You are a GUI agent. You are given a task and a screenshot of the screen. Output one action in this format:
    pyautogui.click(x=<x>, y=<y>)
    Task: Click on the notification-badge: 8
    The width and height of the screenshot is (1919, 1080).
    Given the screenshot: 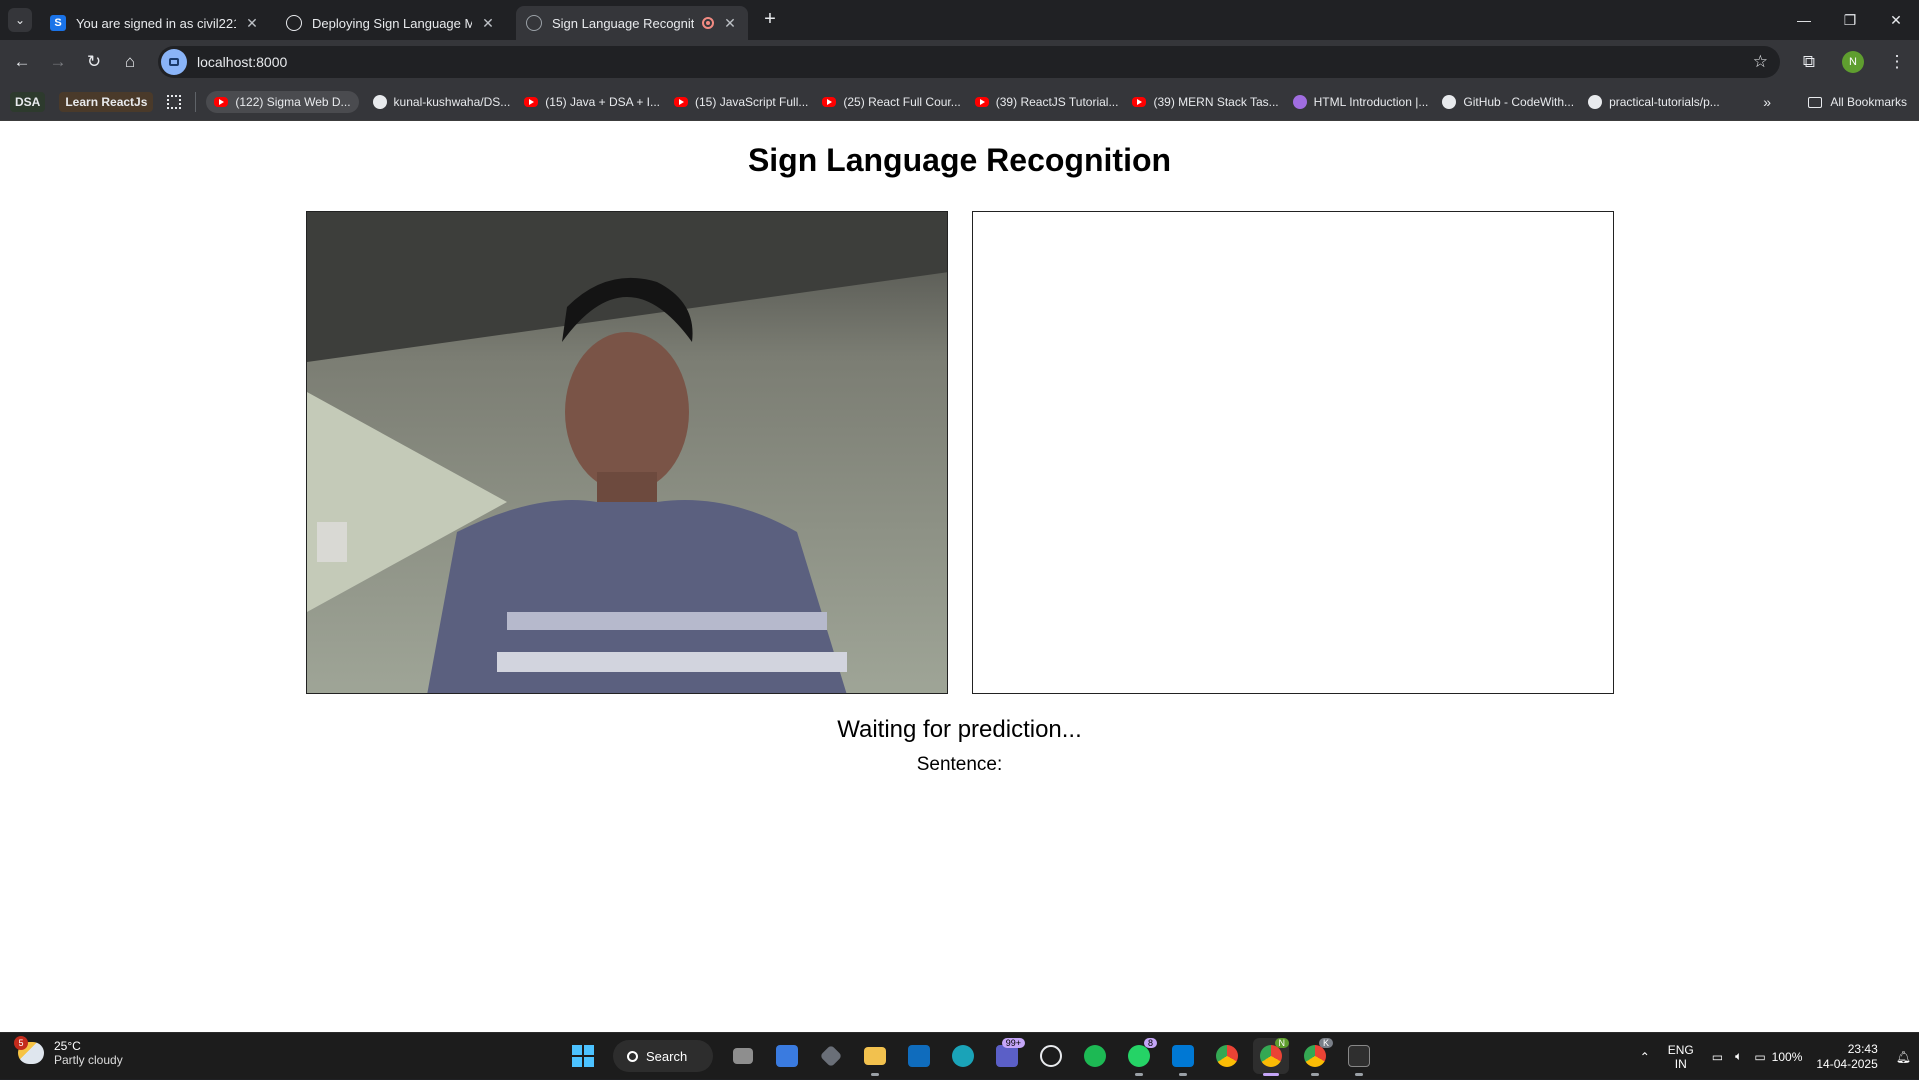 What is the action you would take?
    pyautogui.click(x=1150, y=1043)
    